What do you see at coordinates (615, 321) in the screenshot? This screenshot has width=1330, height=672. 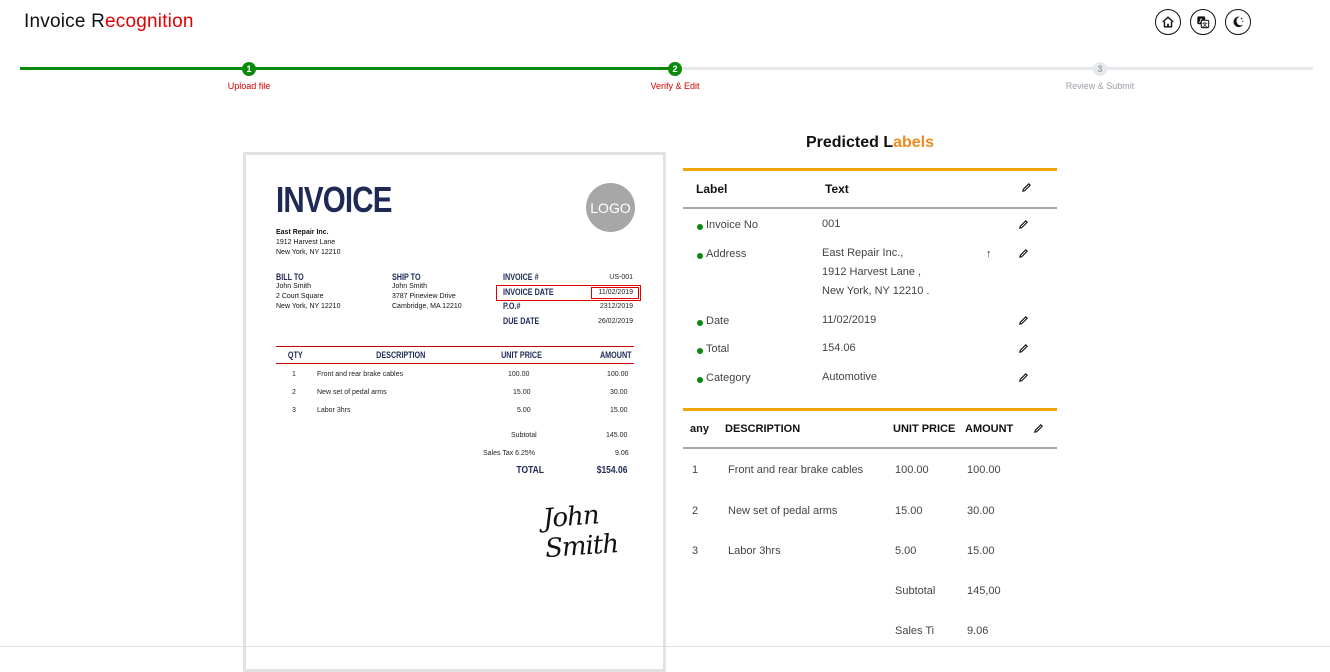 I see `meta-value: 26/02/2019` at bounding box center [615, 321].